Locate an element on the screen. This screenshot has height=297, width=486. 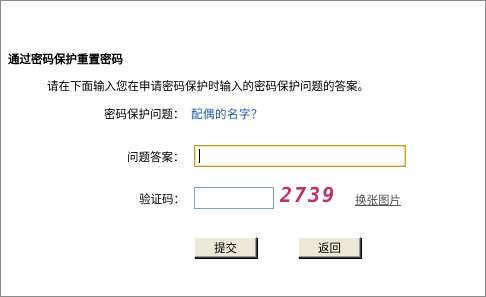
back-button: 返回 is located at coordinates (329, 247).